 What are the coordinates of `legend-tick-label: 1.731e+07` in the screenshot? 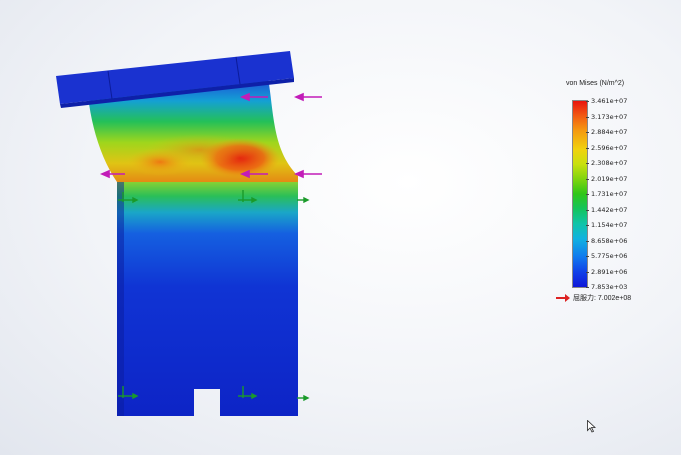 It's located at (609, 194).